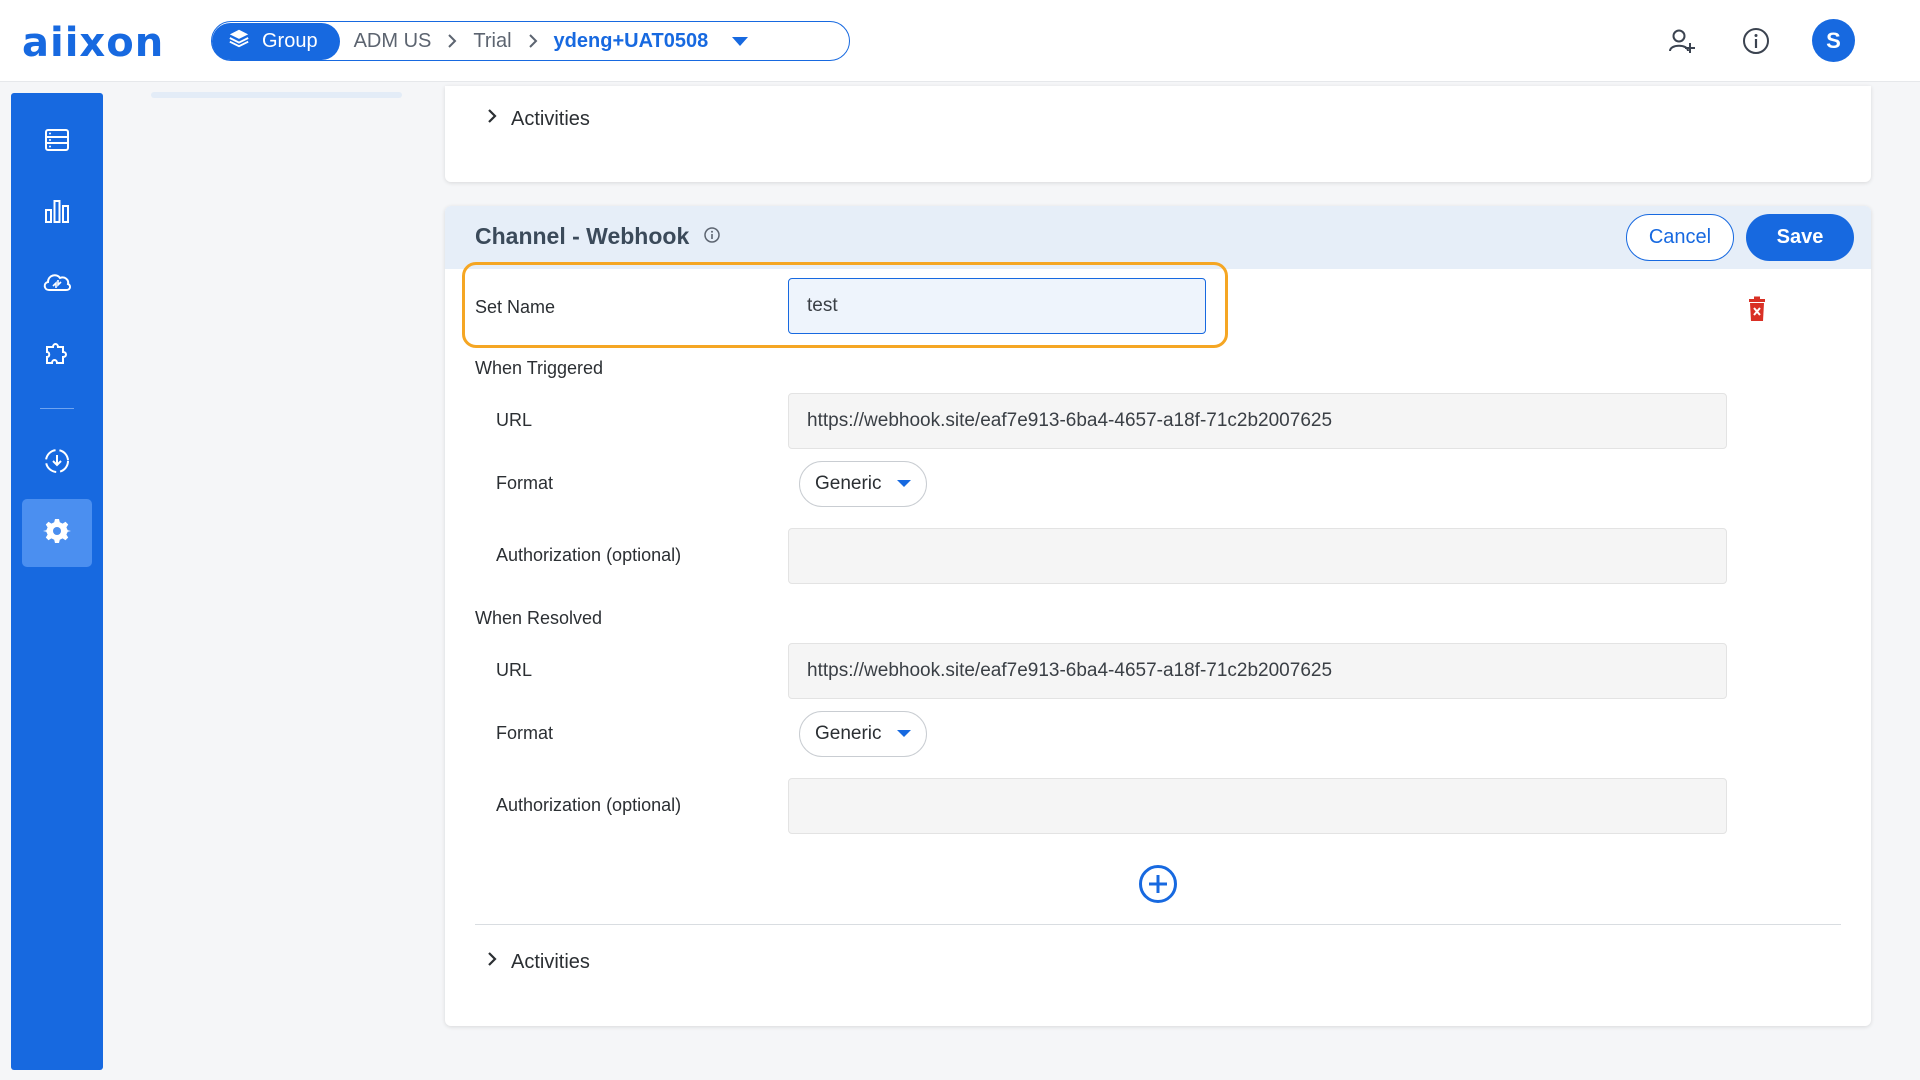  I want to click on gear-icon, so click(57, 533).